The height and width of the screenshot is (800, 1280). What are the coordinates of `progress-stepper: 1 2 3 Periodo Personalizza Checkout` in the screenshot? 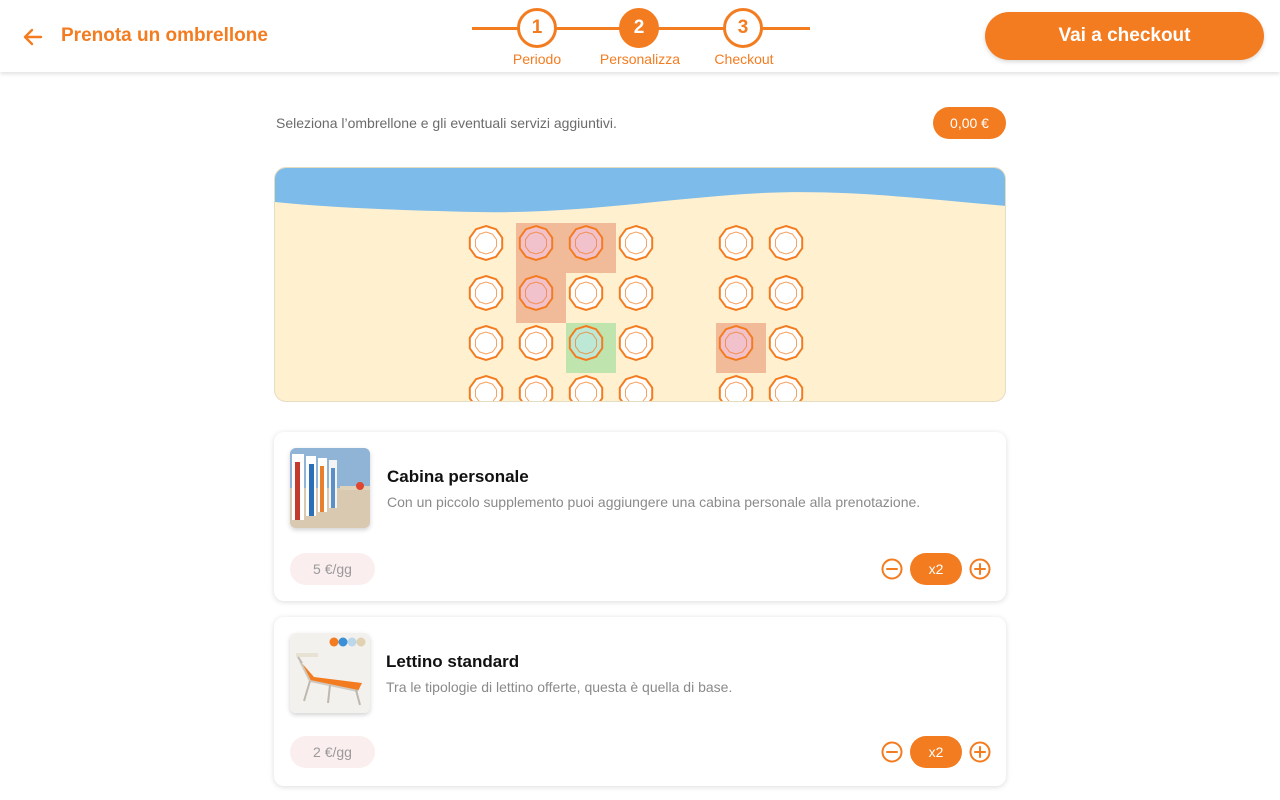 It's located at (641, 37).